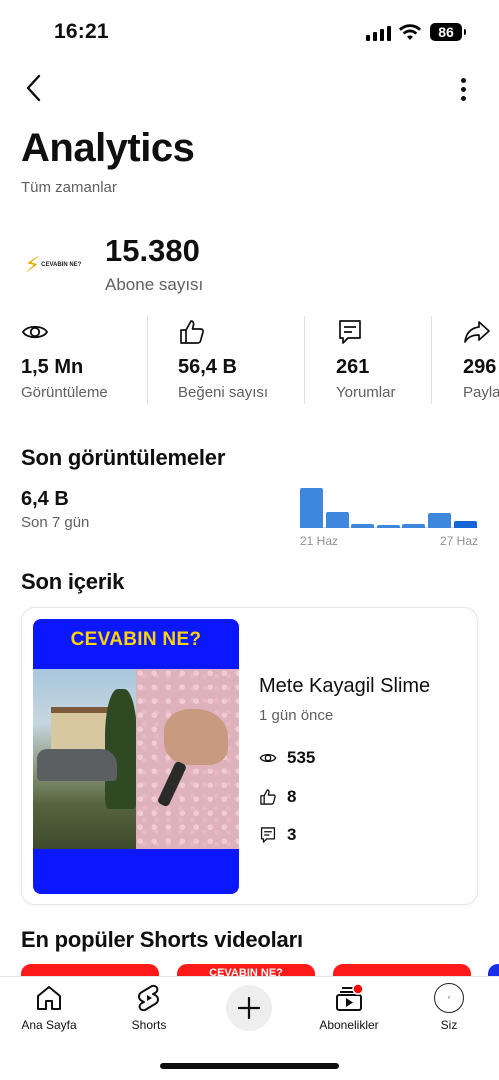 This screenshot has width=499, height=1080. I want to click on home-icon, so click(49, 998).